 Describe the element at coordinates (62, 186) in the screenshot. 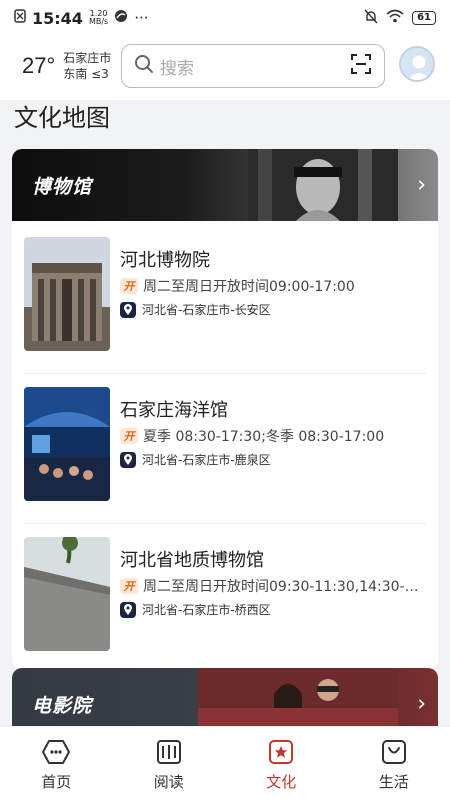

I see `section-title: 博物馆` at that location.